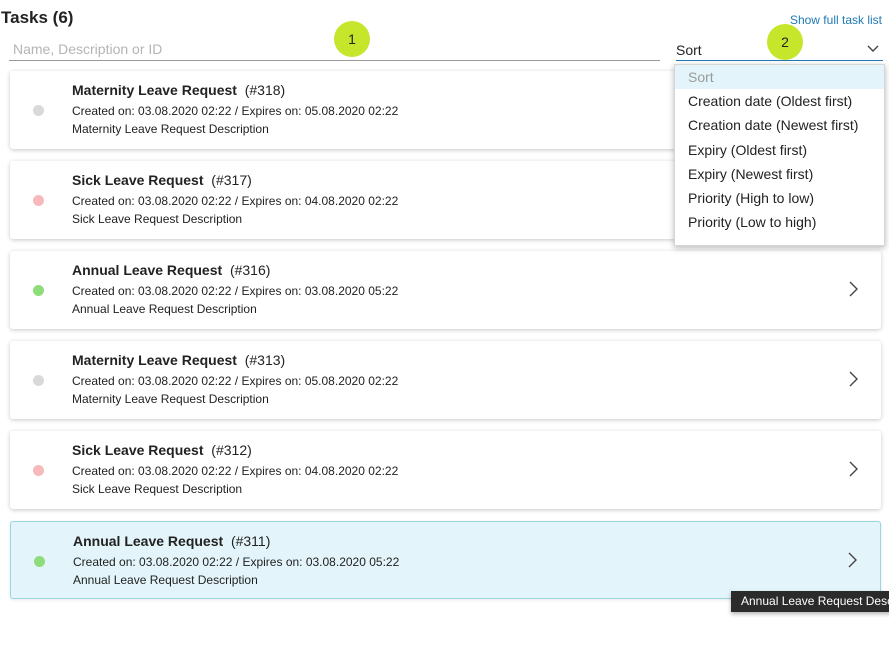 This screenshot has width=889, height=653. What do you see at coordinates (779, 222) in the screenshot?
I see `sort-option-priority-low-high: Priority (Low to high)` at bounding box center [779, 222].